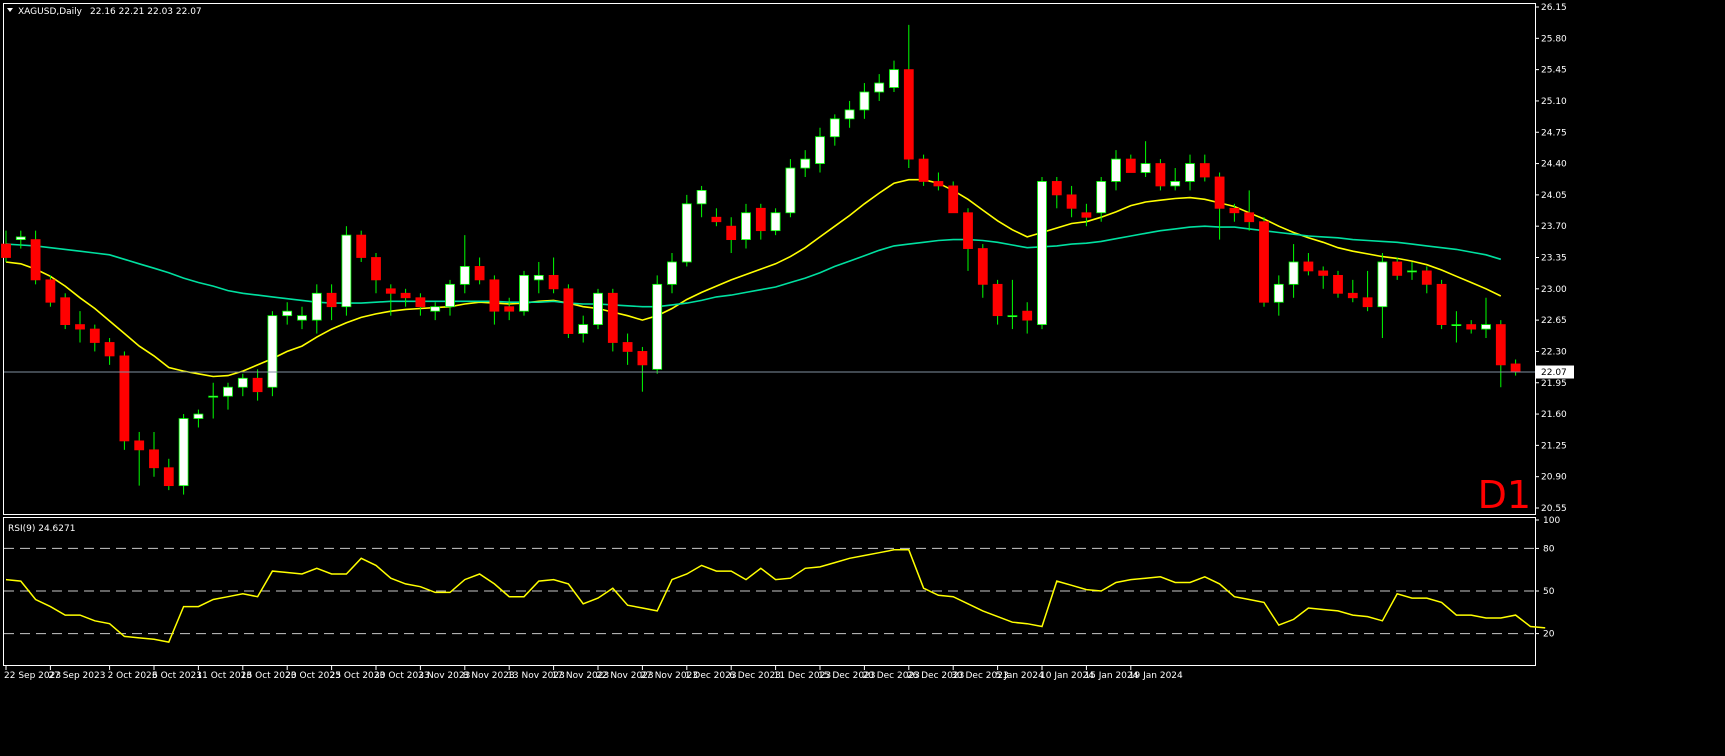 The width and height of the screenshot is (1725, 756). Describe the element at coordinates (1549, 635) in the screenshot. I see `rsi-tick-label: 20` at that location.